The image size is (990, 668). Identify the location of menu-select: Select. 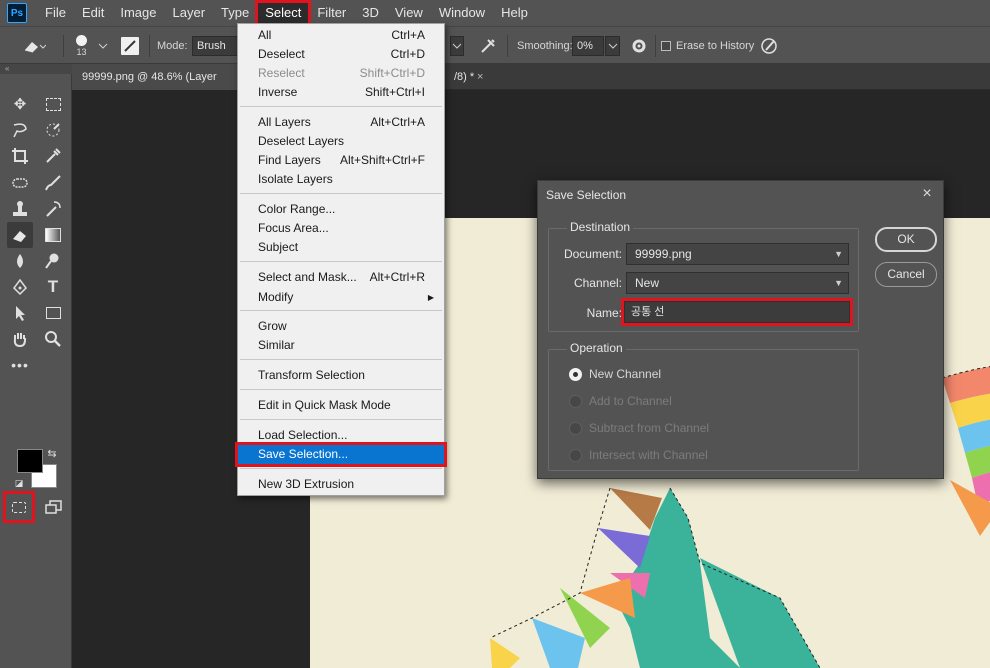
(283, 13).